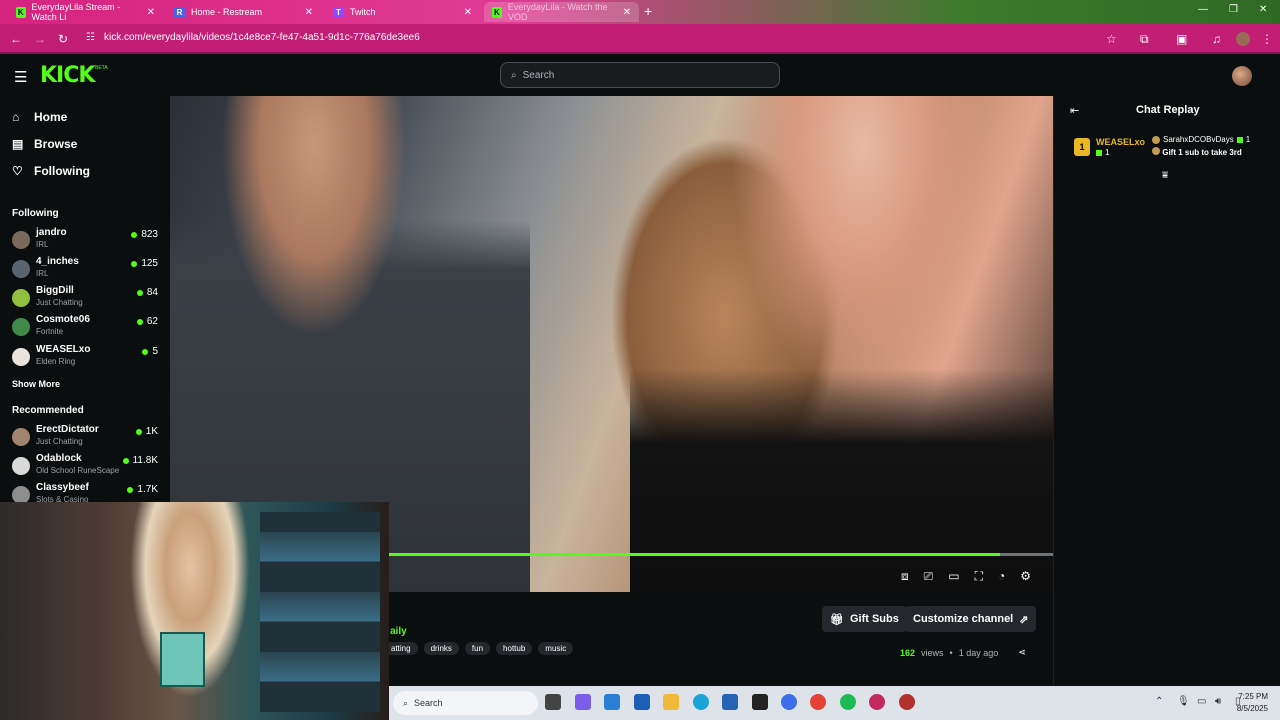  What do you see at coordinates (789, 702) in the screenshot?
I see `zoom-icon` at bounding box center [789, 702].